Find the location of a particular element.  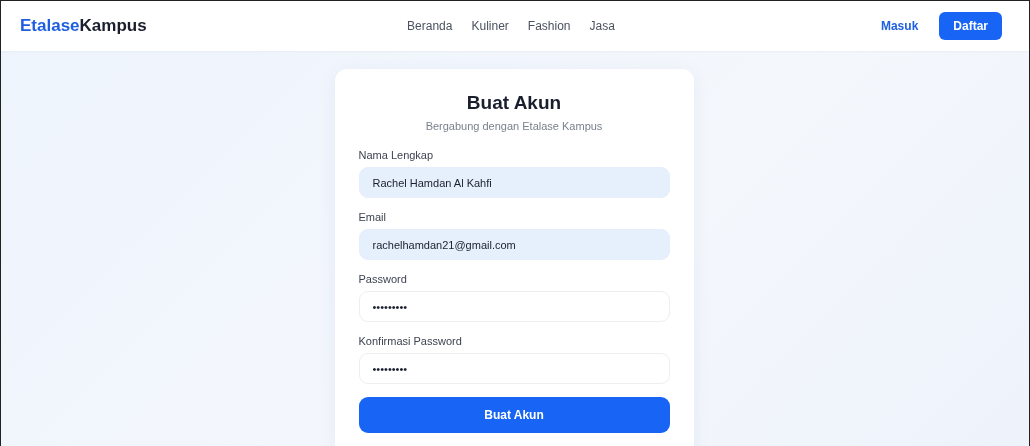

nav-link: Jasa is located at coordinates (602, 26).